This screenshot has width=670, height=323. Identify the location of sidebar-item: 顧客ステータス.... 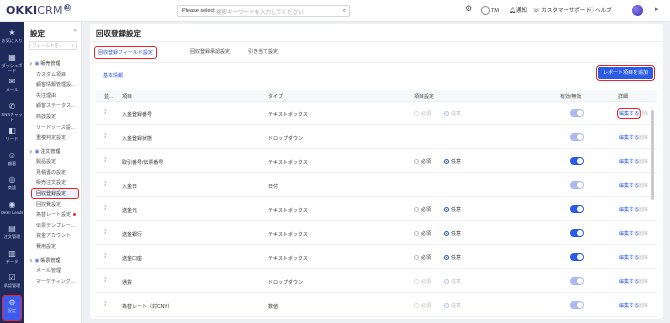
(55, 105).